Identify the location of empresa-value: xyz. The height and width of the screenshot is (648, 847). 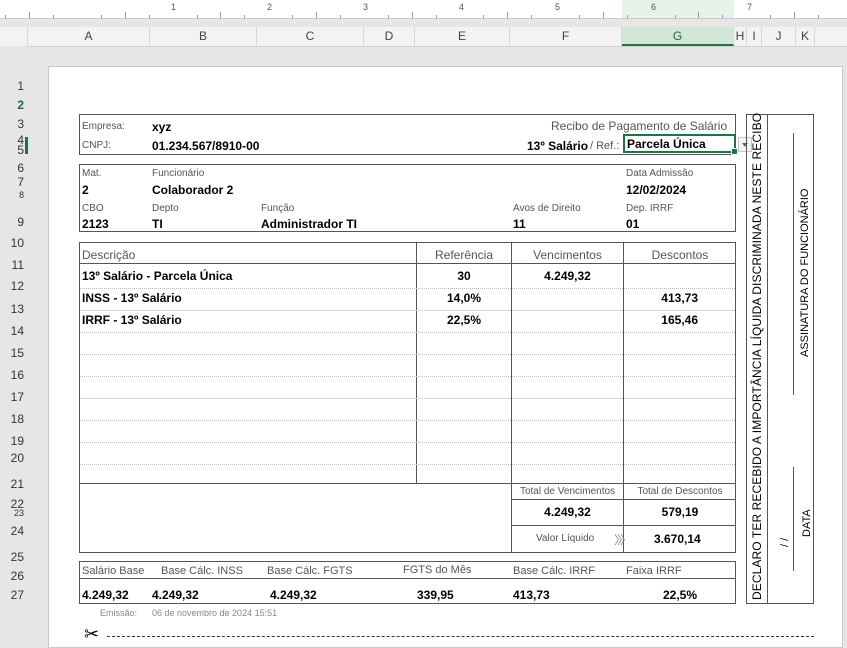
(161, 127).